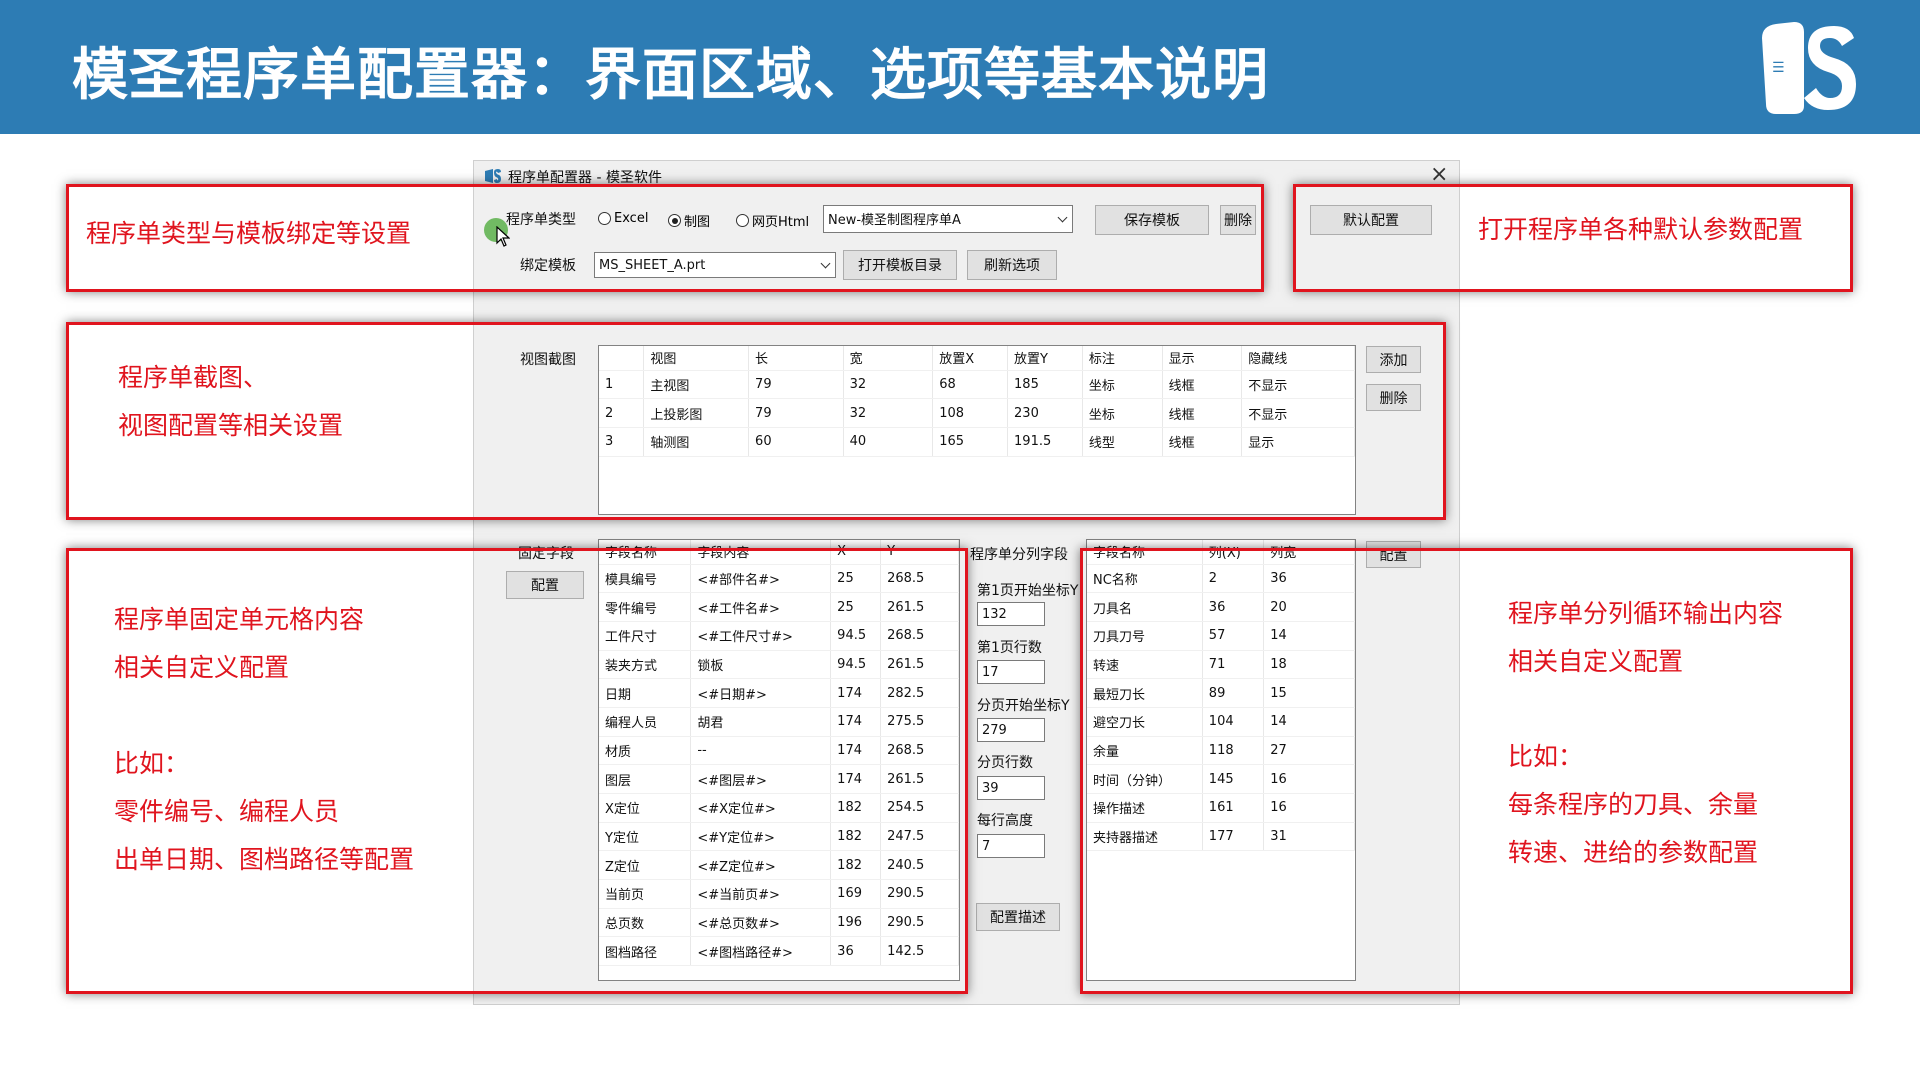 This screenshot has width=1920, height=1080. I want to click on note-mid-line1: 程序单截图、, so click(193, 377).